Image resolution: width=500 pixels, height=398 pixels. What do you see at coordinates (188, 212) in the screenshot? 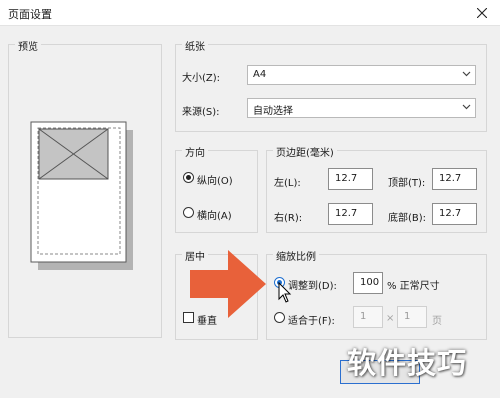
I see `landscape-radio` at bounding box center [188, 212].